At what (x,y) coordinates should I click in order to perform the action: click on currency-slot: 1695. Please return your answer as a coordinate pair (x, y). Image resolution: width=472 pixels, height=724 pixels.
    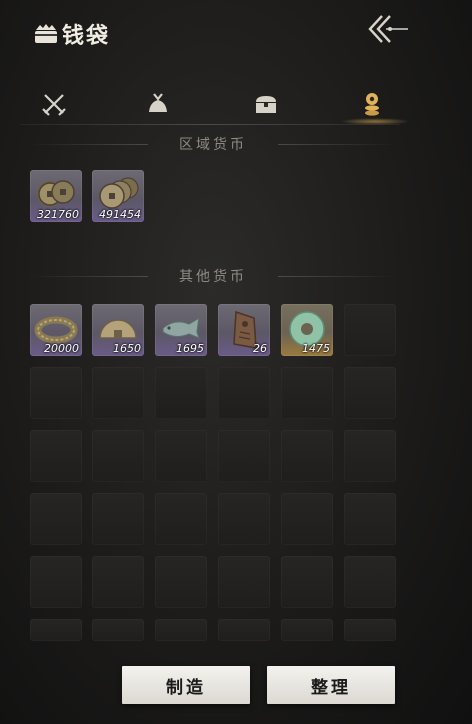
    Looking at the image, I should click on (181, 330).